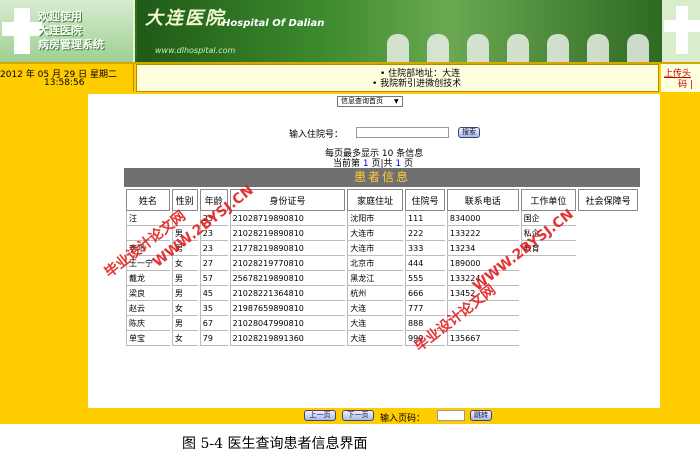 This screenshot has height=468, width=700. I want to click on right-rail, so click(680, 253).